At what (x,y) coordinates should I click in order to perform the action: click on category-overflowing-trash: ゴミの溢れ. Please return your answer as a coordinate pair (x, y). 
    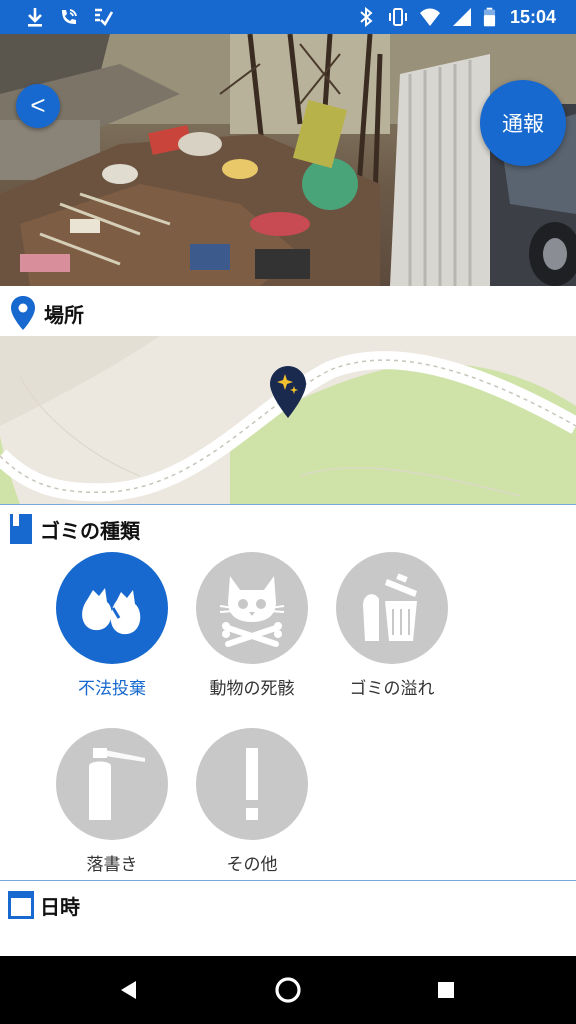
    Looking at the image, I should click on (392, 625).